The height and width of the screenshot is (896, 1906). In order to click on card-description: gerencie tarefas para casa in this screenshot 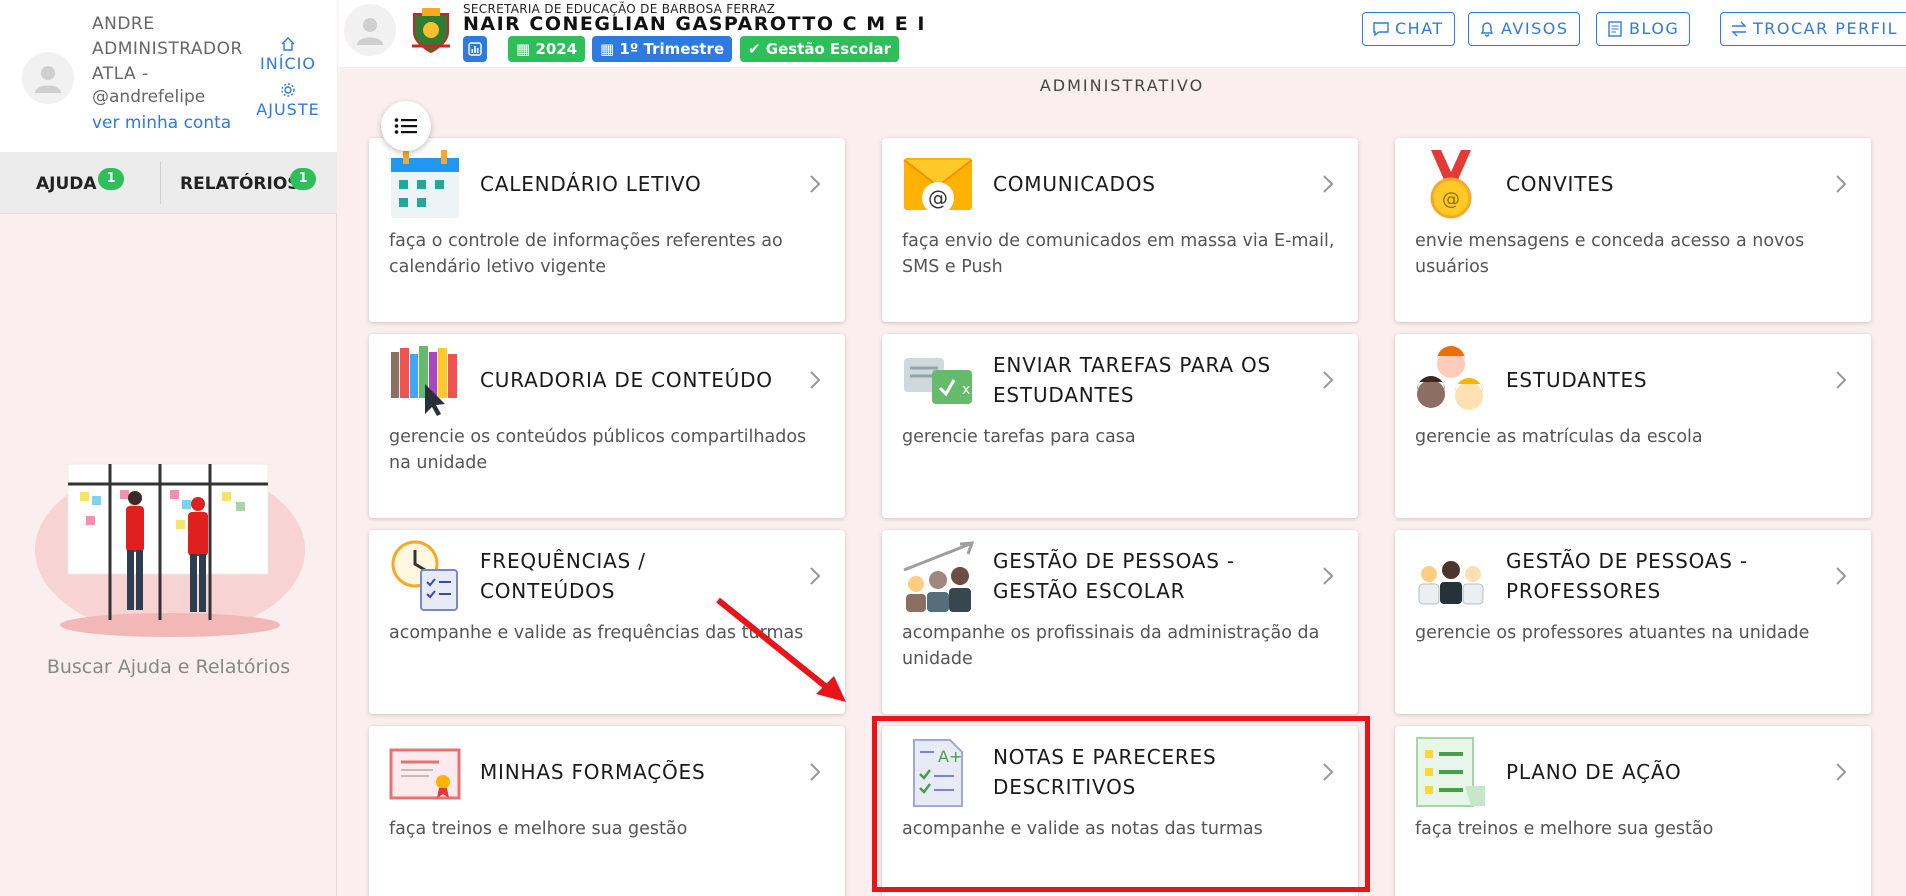, I will do `click(1019, 437)`.